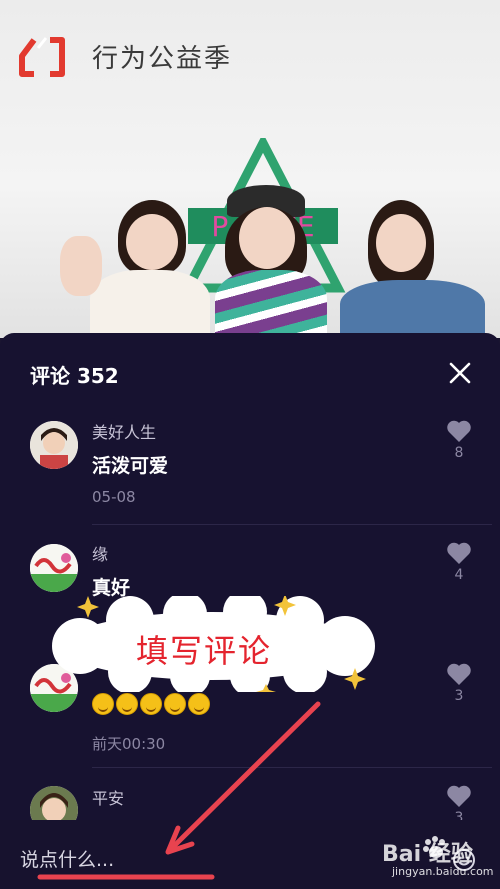 The height and width of the screenshot is (889, 500). Describe the element at coordinates (108, 797) in the screenshot. I see `comment-username: 平安` at that location.